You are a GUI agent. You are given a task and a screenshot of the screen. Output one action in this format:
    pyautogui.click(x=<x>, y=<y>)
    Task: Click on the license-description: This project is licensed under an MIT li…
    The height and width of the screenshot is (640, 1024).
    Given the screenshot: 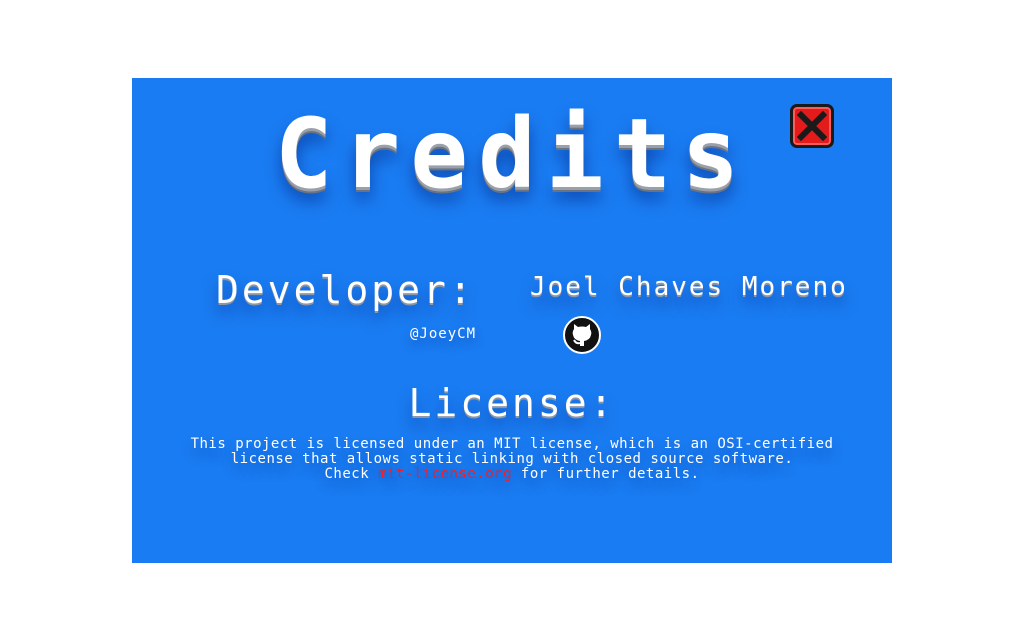 What is the action you would take?
    pyautogui.click(x=512, y=459)
    